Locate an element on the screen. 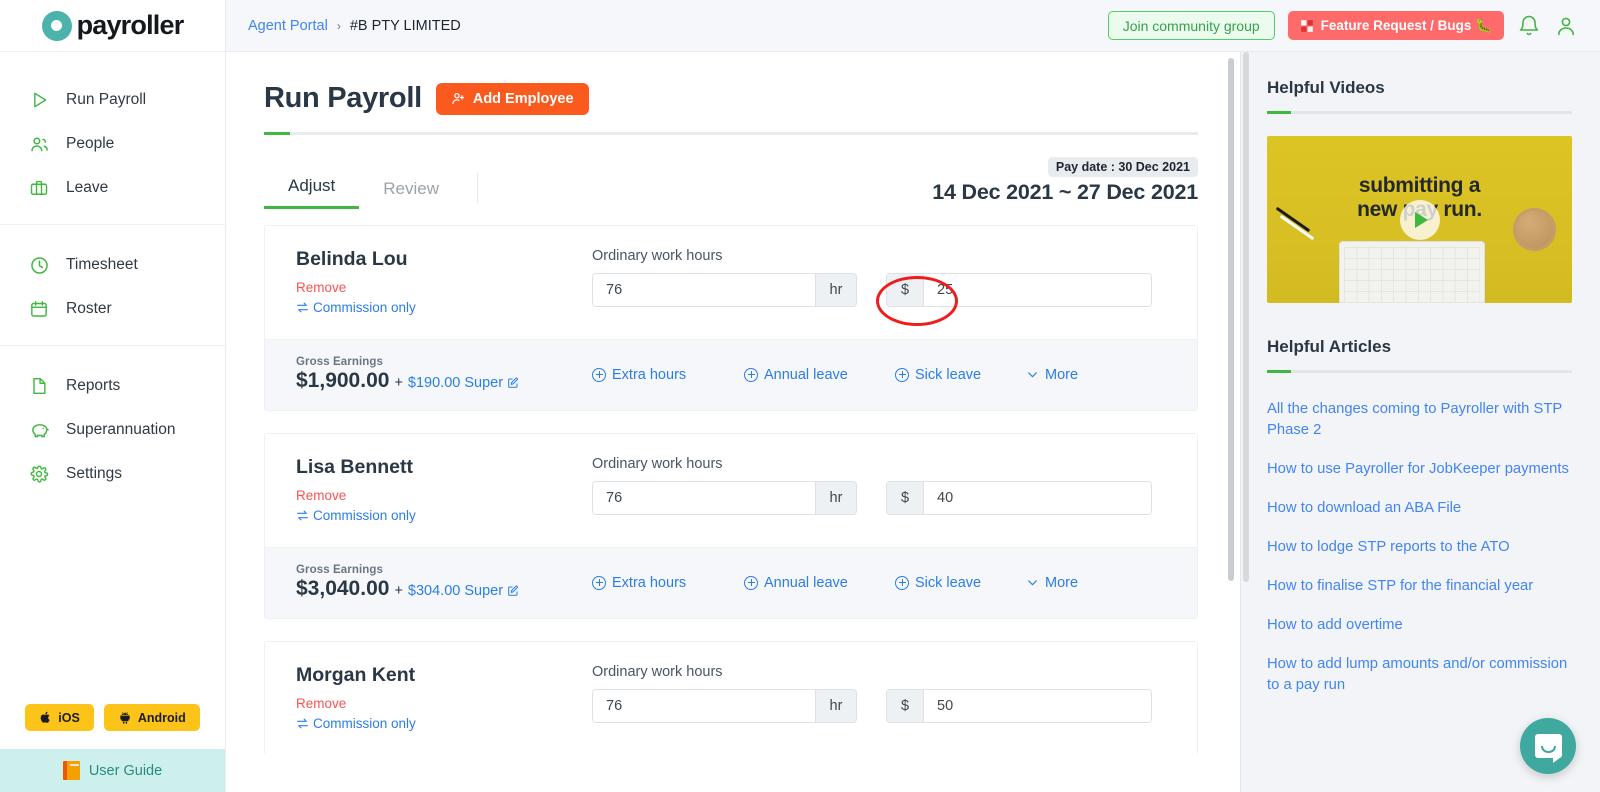 The height and width of the screenshot is (792, 1600). add-user-icon is located at coordinates (458, 98).